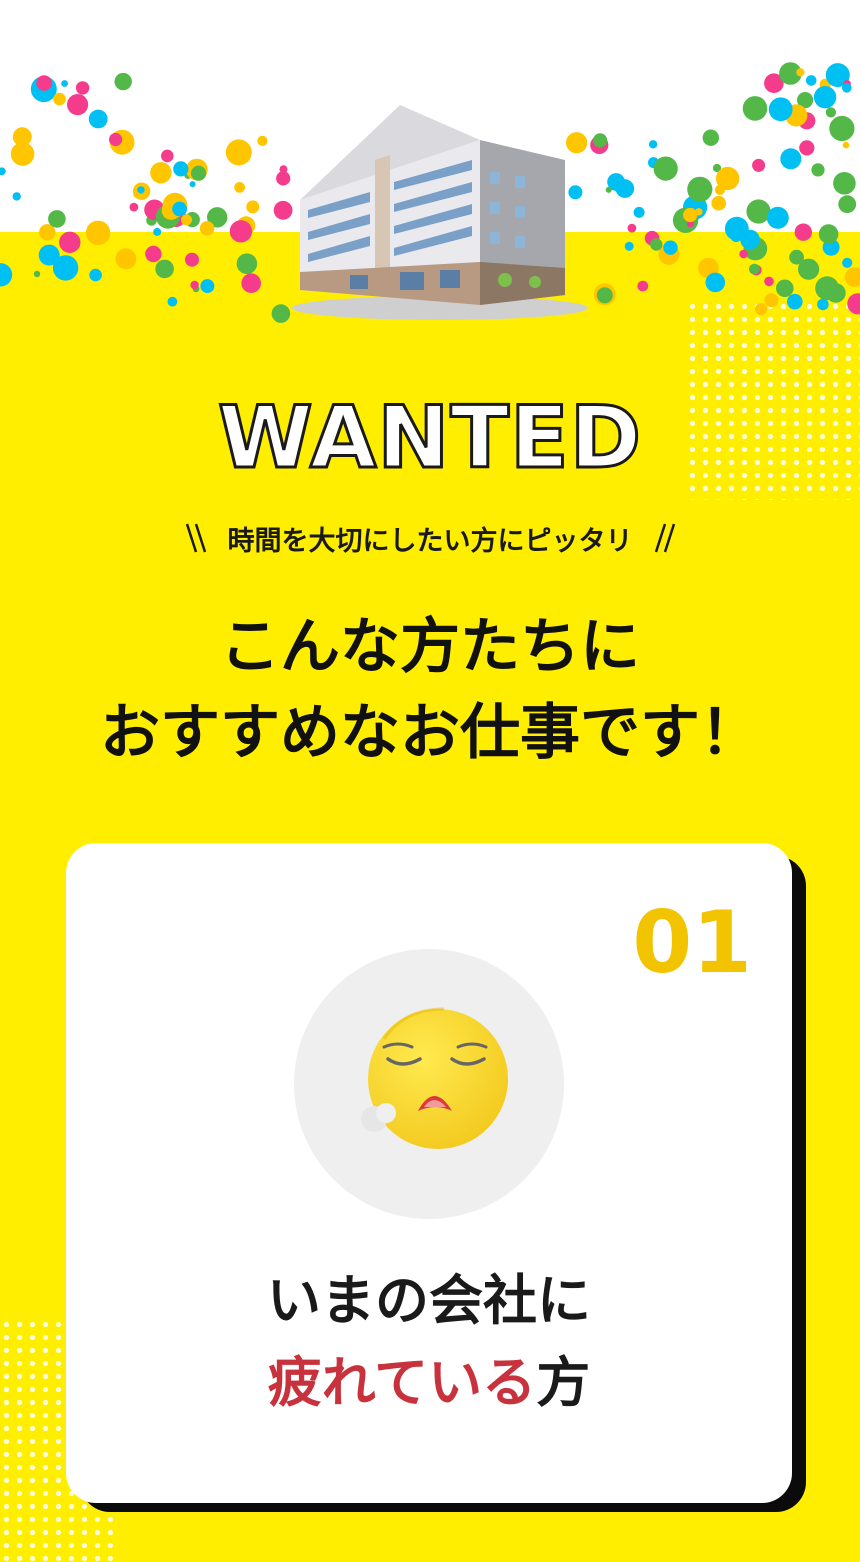  I want to click on card-highlight-text: 疲れている, so click(402, 1382).